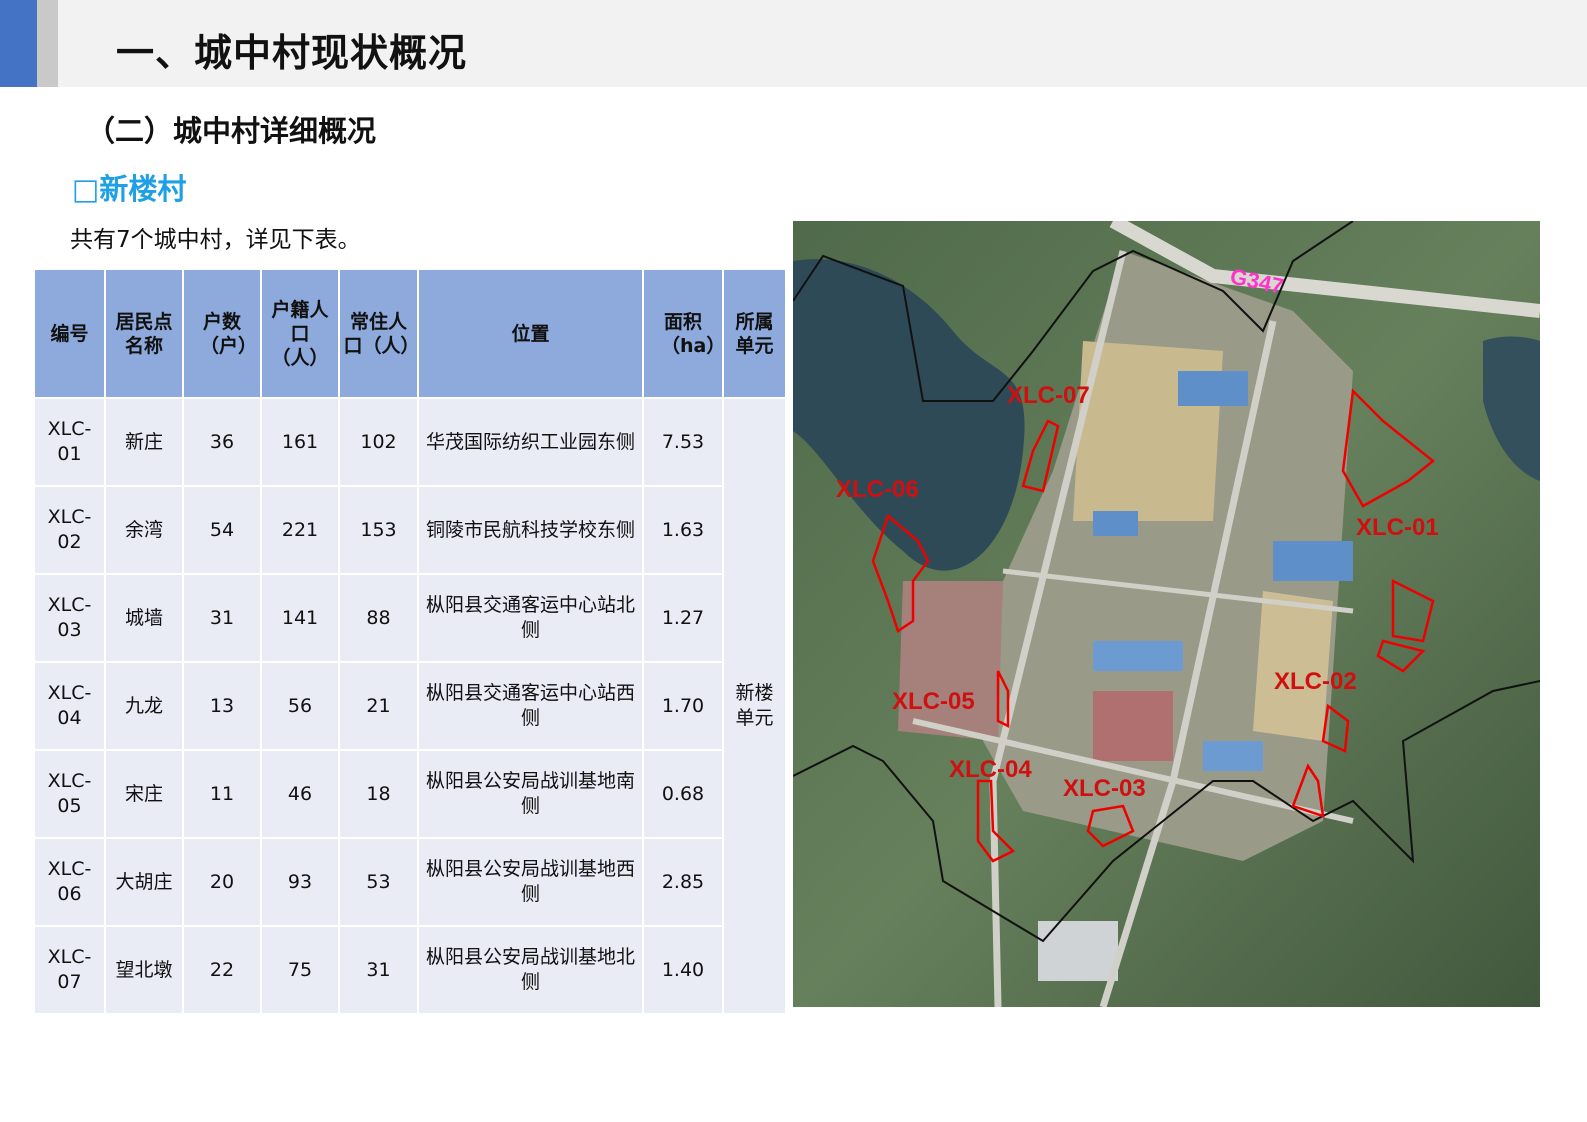  What do you see at coordinates (69, 794) in the screenshot?
I see `cell-id: XLC-05` at bounding box center [69, 794].